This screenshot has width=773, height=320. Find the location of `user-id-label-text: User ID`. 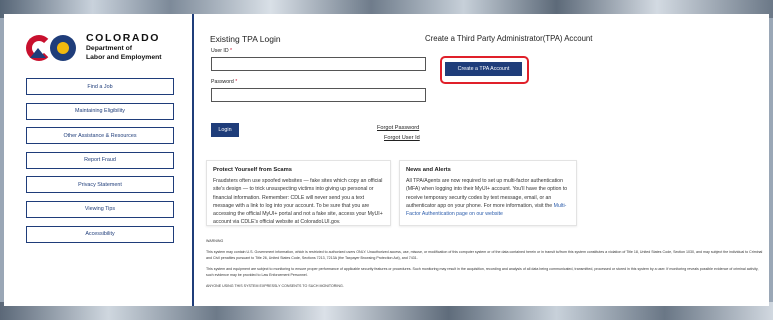

user-id-label-text: User ID is located at coordinates (220, 51).